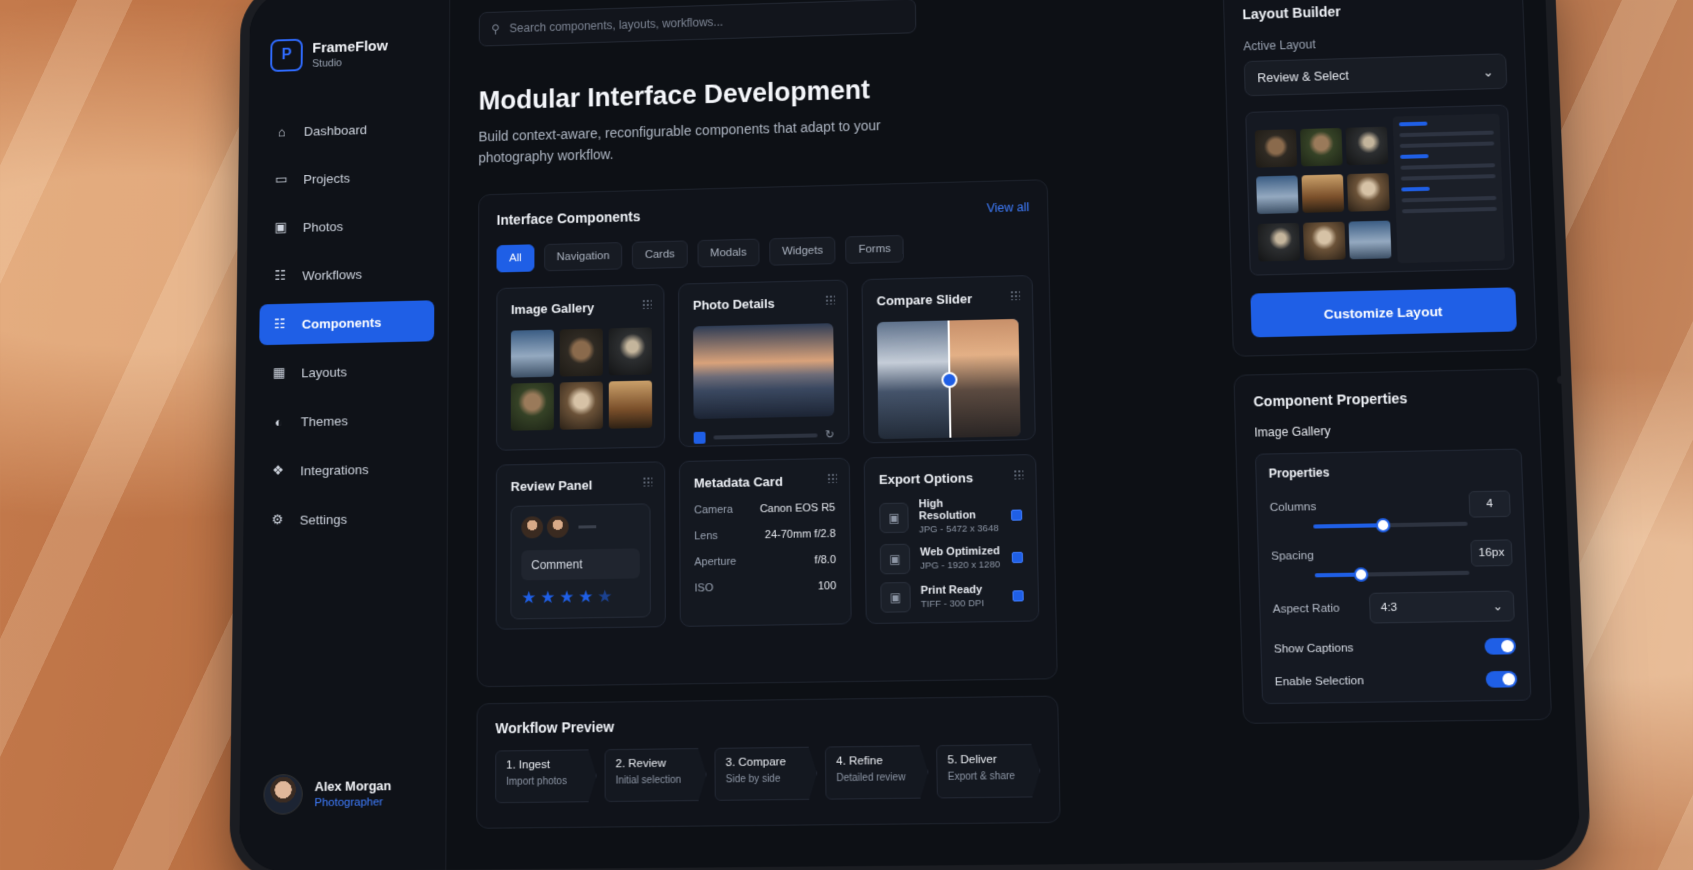 The image size is (1693, 870). I want to click on sidebar-item-settings: ⚙ Settings, so click(345, 518).